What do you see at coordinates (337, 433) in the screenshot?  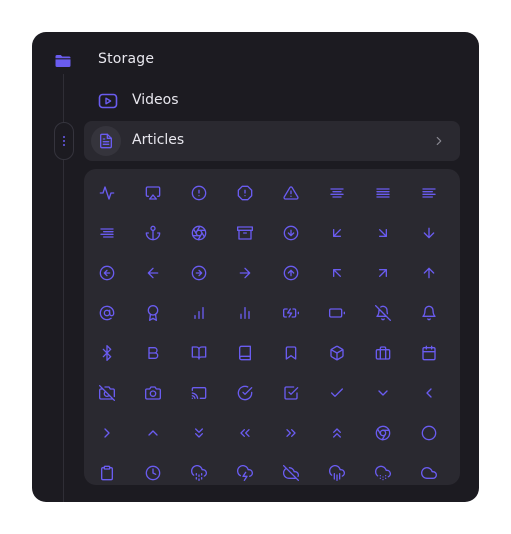 I see `chevrons-up-icon-button` at bounding box center [337, 433].